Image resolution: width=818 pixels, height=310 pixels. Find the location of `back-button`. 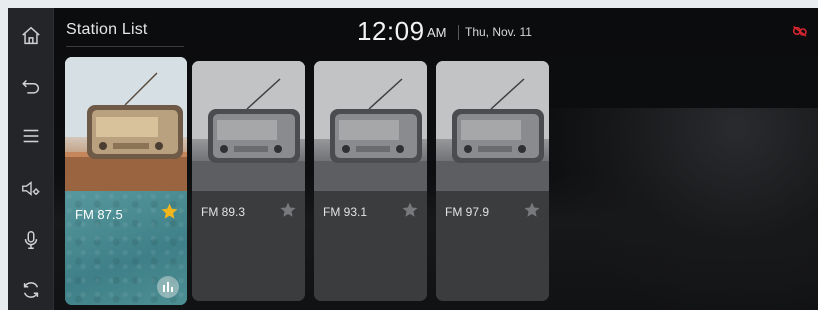

back-button is located at coordinates (31, 86).